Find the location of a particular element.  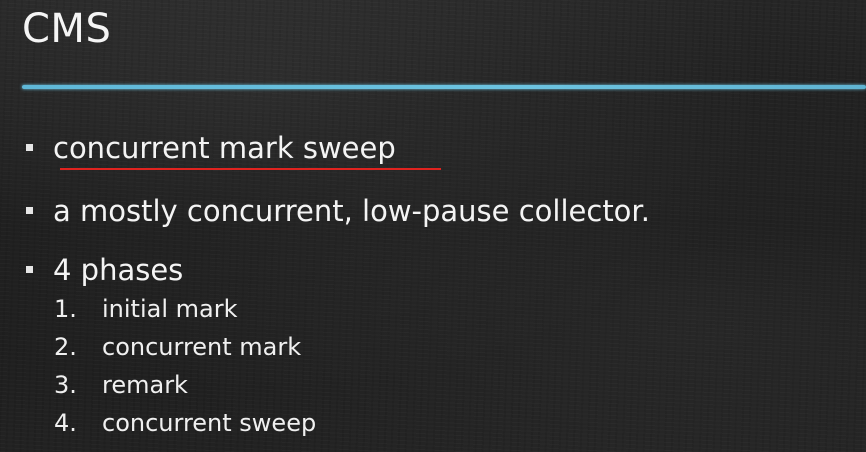

bullet-text: concurrent mark sweep is located at coordinates (224, 148).